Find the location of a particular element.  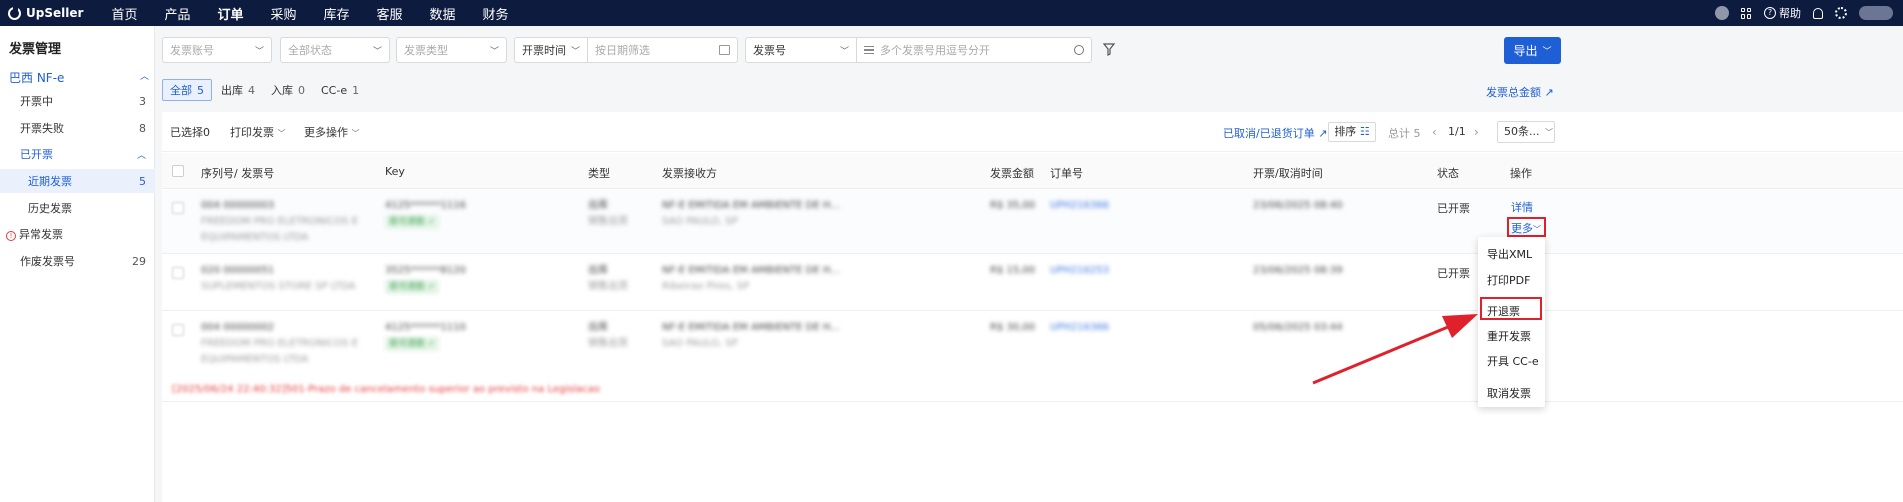

more-operations-button: 更多操作 ﹀ is located at coordinates (332, 132).